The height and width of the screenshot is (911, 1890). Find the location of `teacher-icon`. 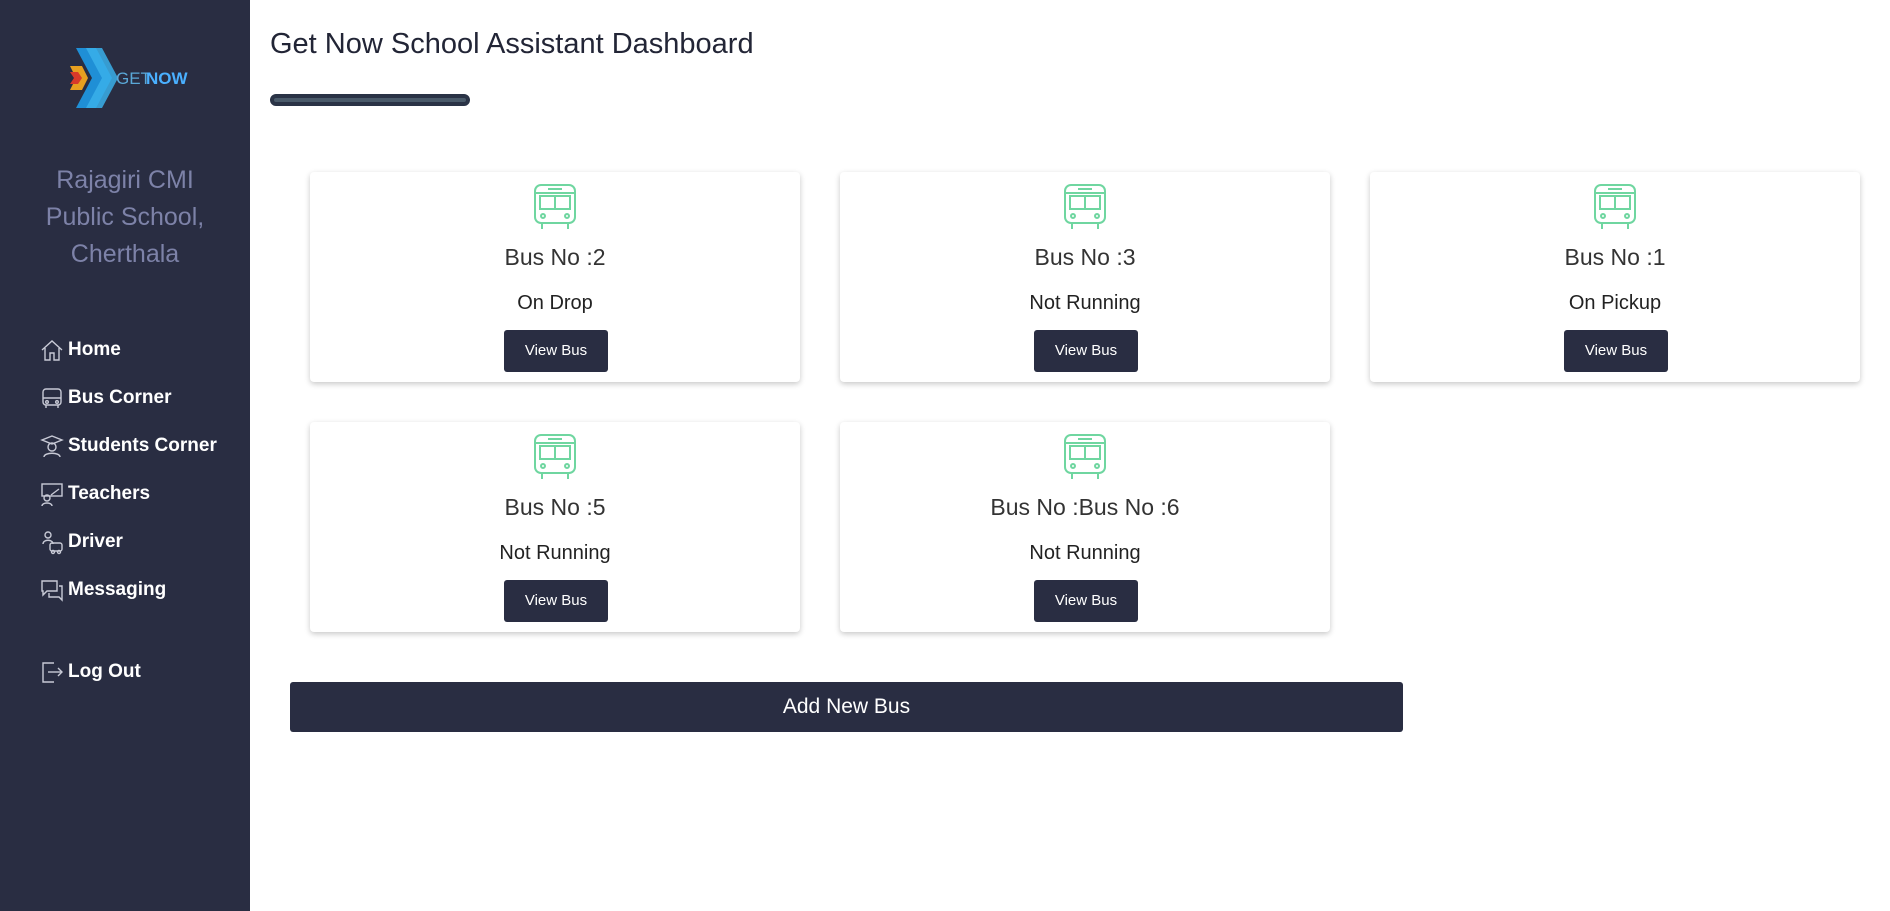

teacher-icon is located at coordinates (52, 494).